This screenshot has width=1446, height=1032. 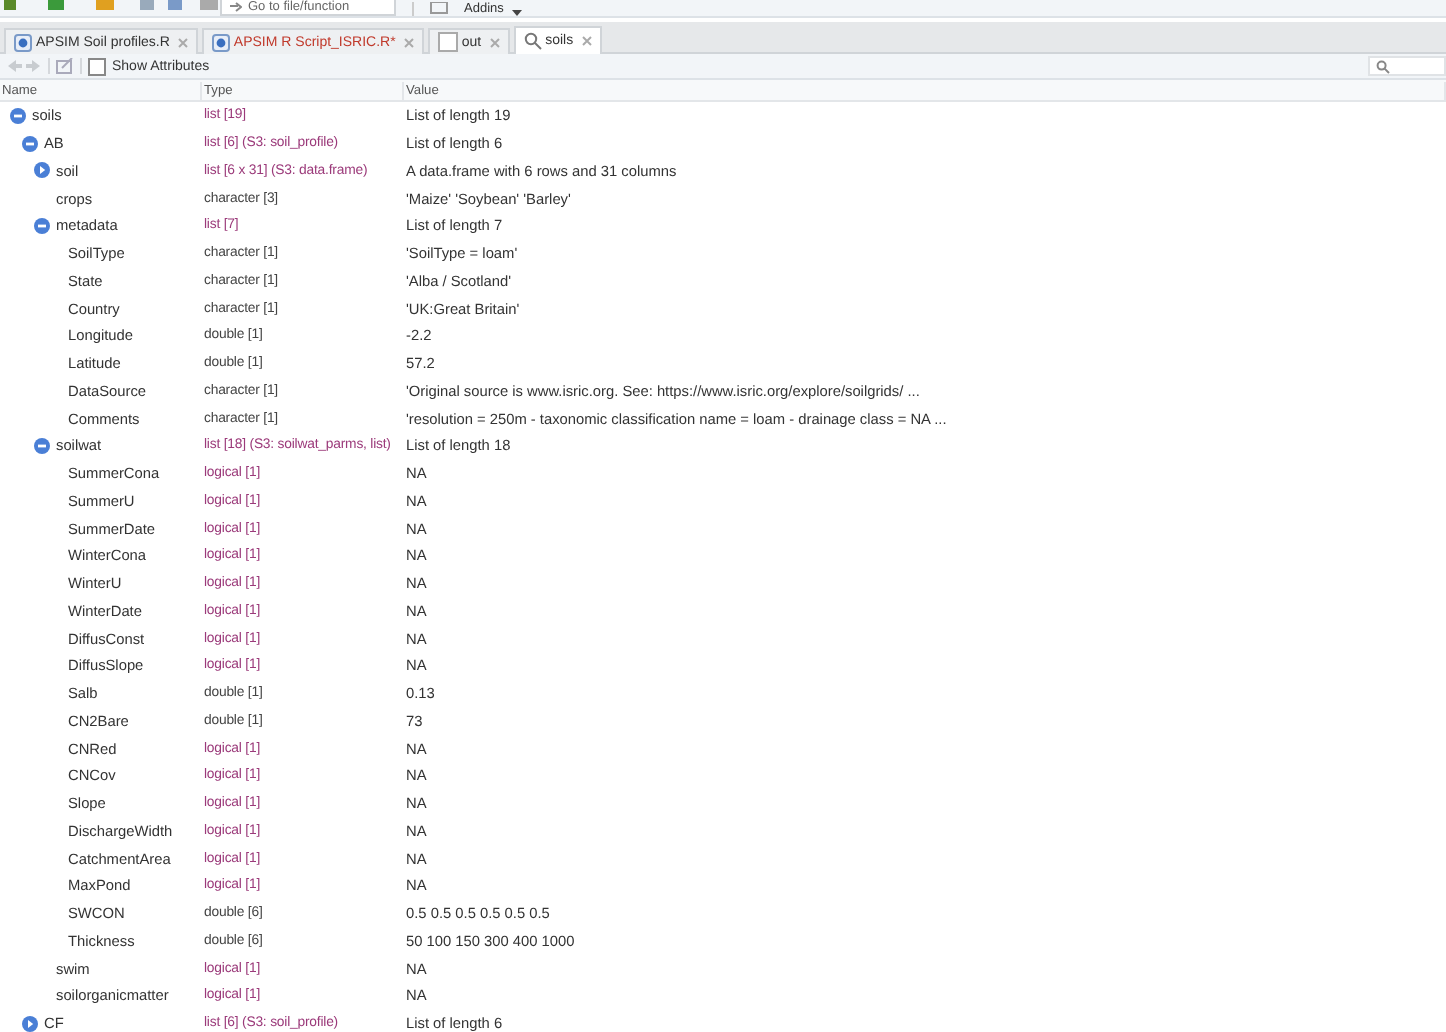 I want to click on grid-icon, so click(x=439, y=8).